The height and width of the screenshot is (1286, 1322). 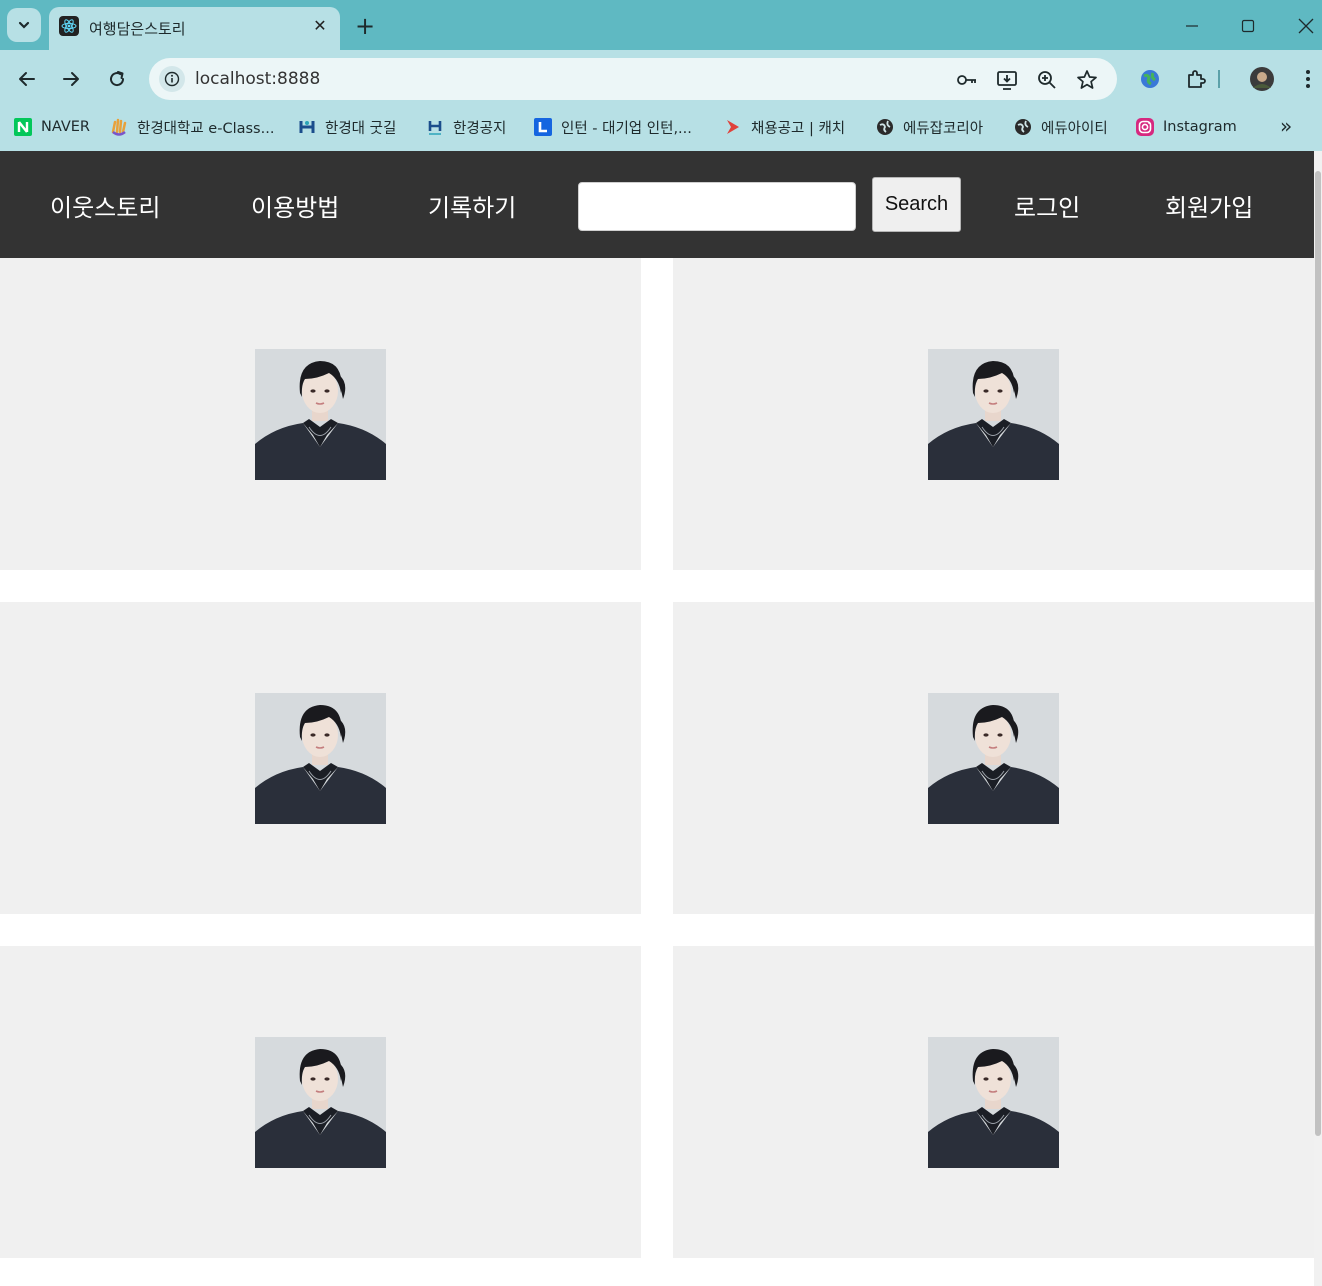 I want to click on hand-icon, so click(x=119, y=127).